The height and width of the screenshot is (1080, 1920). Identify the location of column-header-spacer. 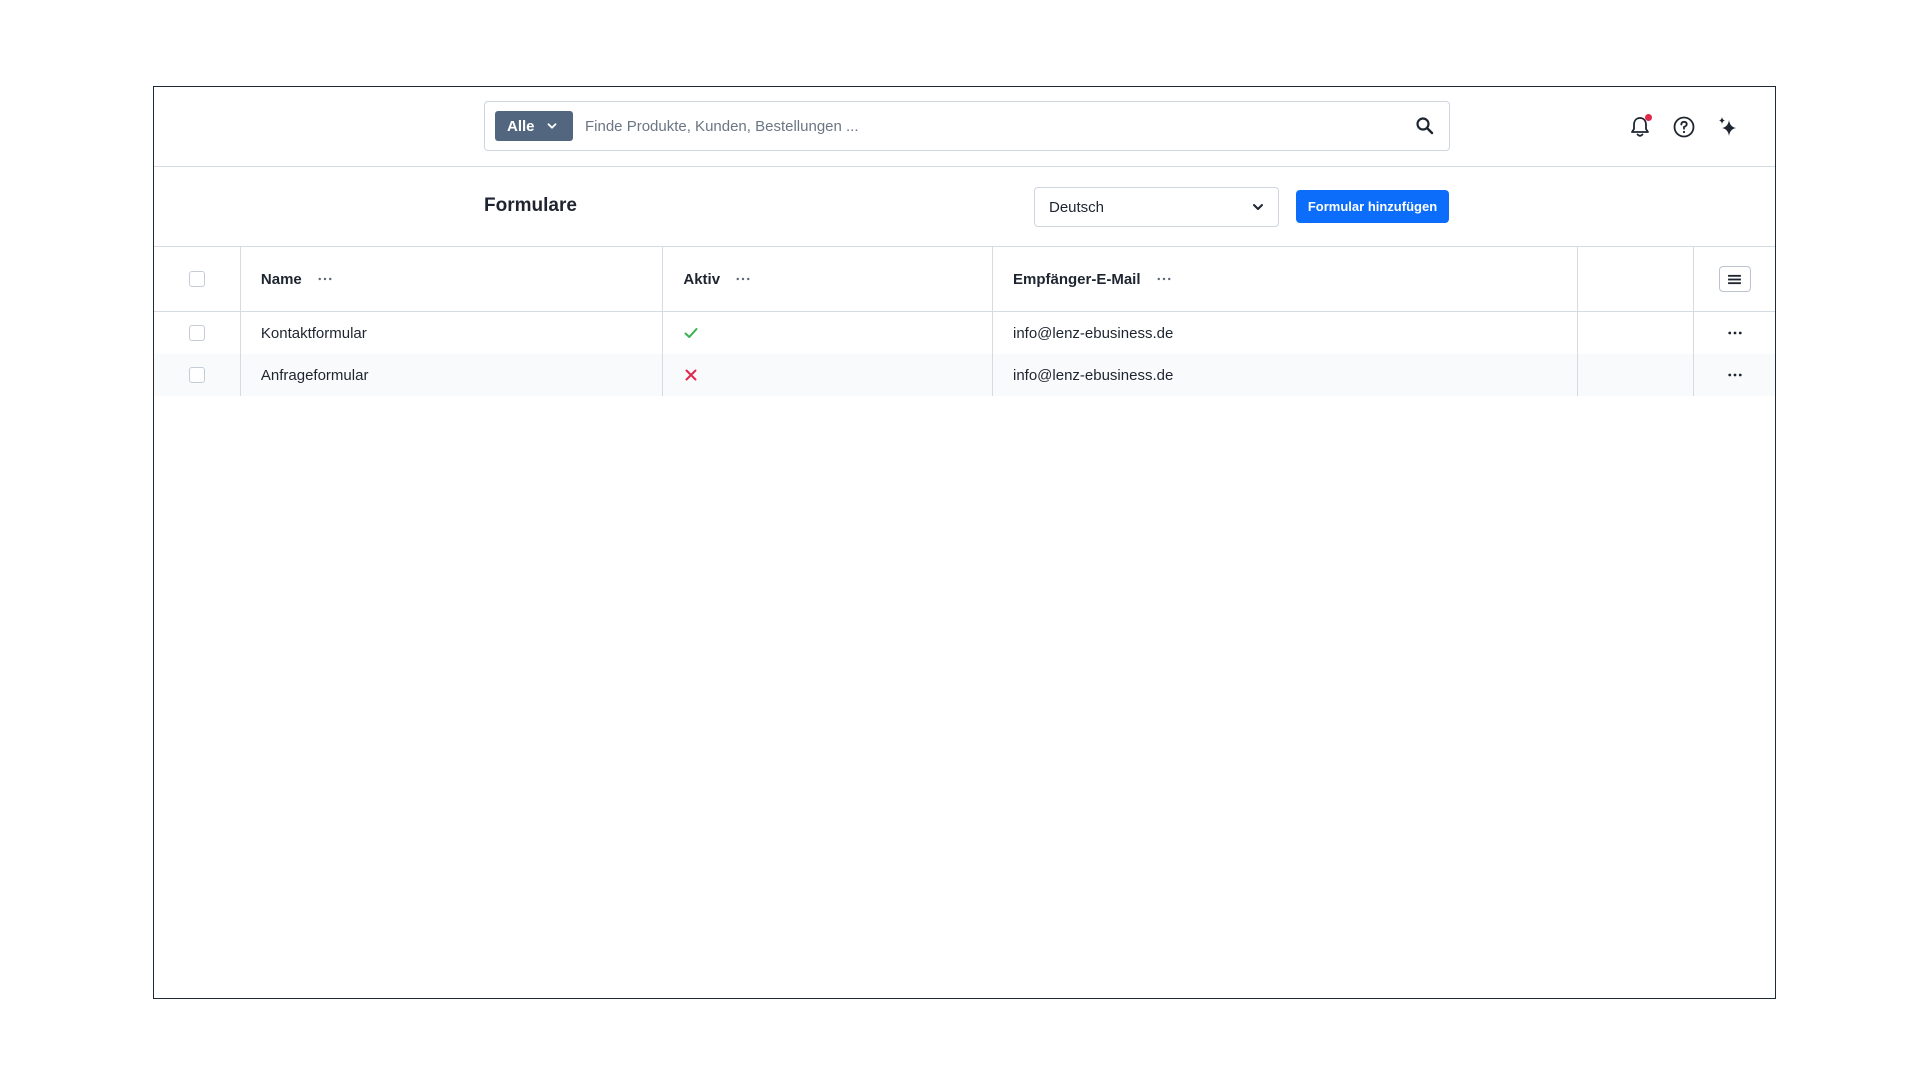
(1635, 279).